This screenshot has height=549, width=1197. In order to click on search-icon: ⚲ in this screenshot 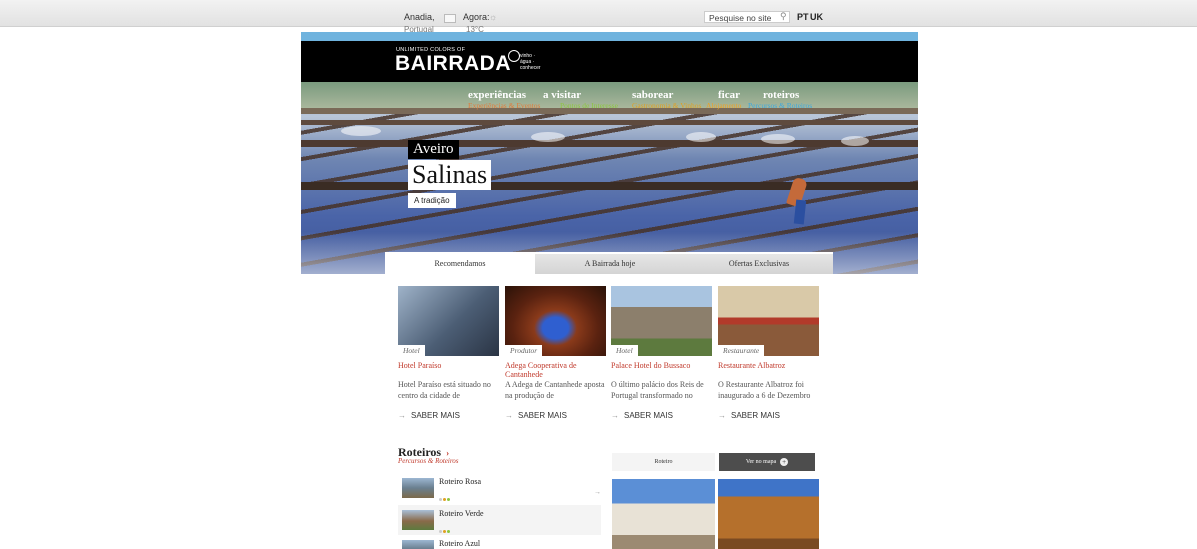, I will do `click(783, 16)`.